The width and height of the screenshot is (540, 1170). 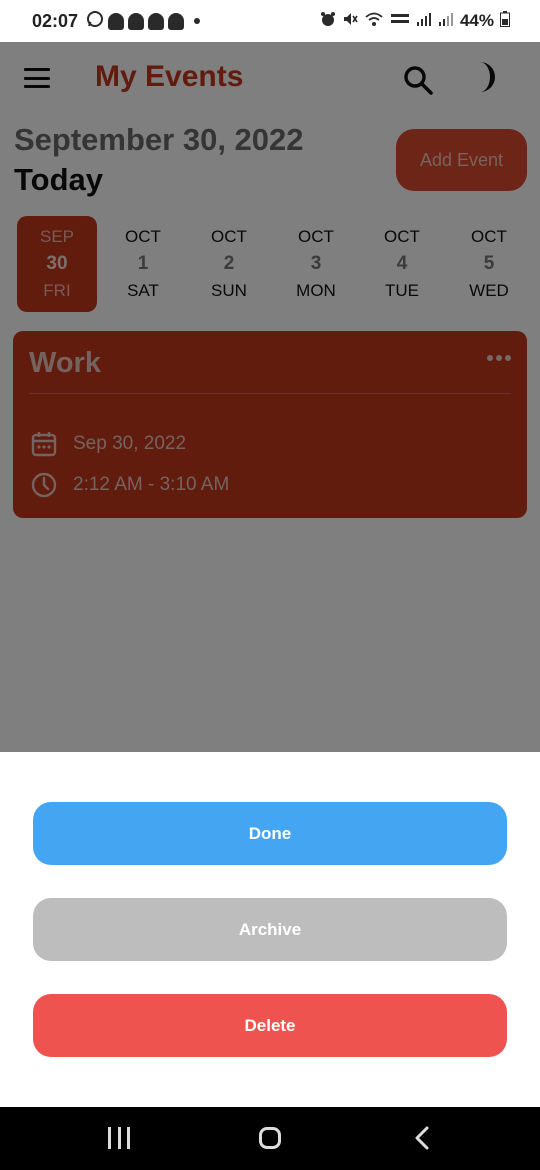 What do you see at coordinates (270, 1025) in the screenshot?
I see `delete-button: Delete` at bounding box center [270, 1025].